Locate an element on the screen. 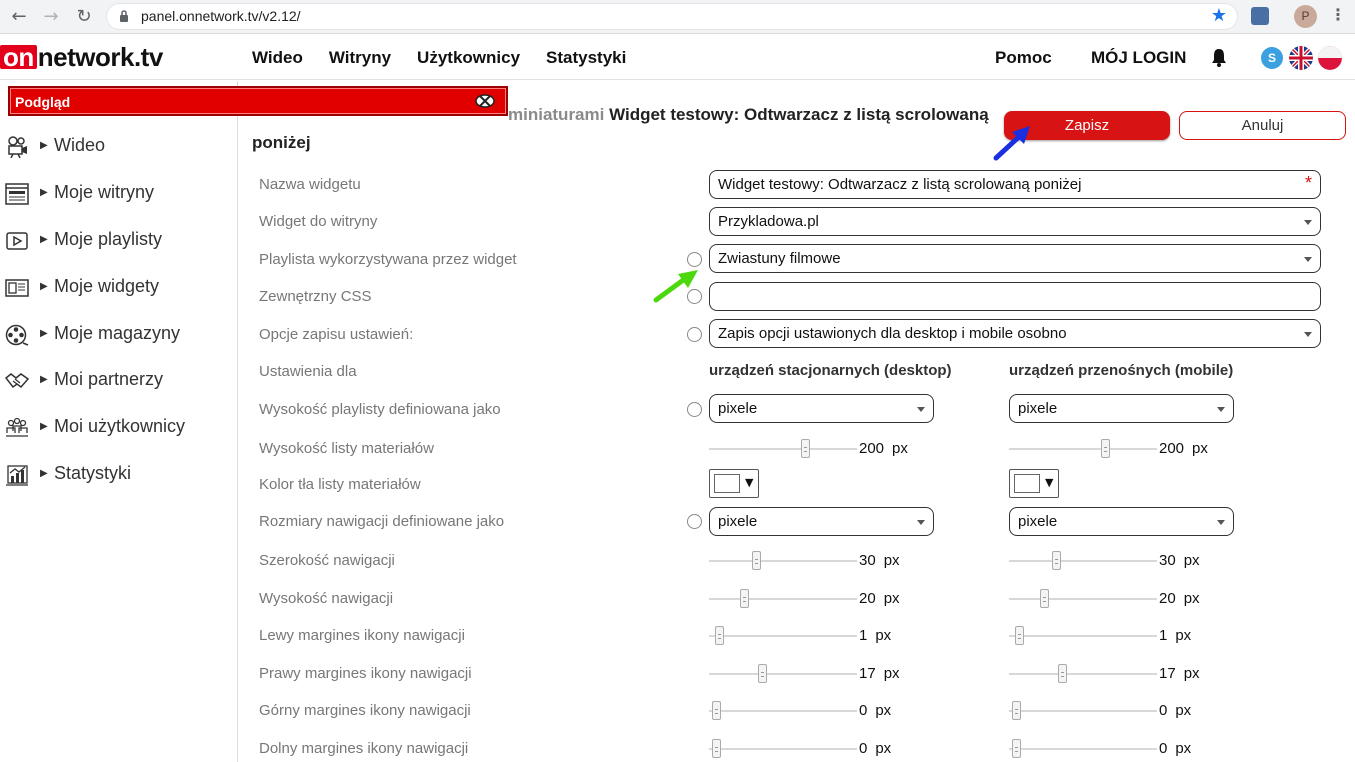 This screenshot has height=762, width=1355. nav-witryny: Witryny is located at coordinates (360, 58).